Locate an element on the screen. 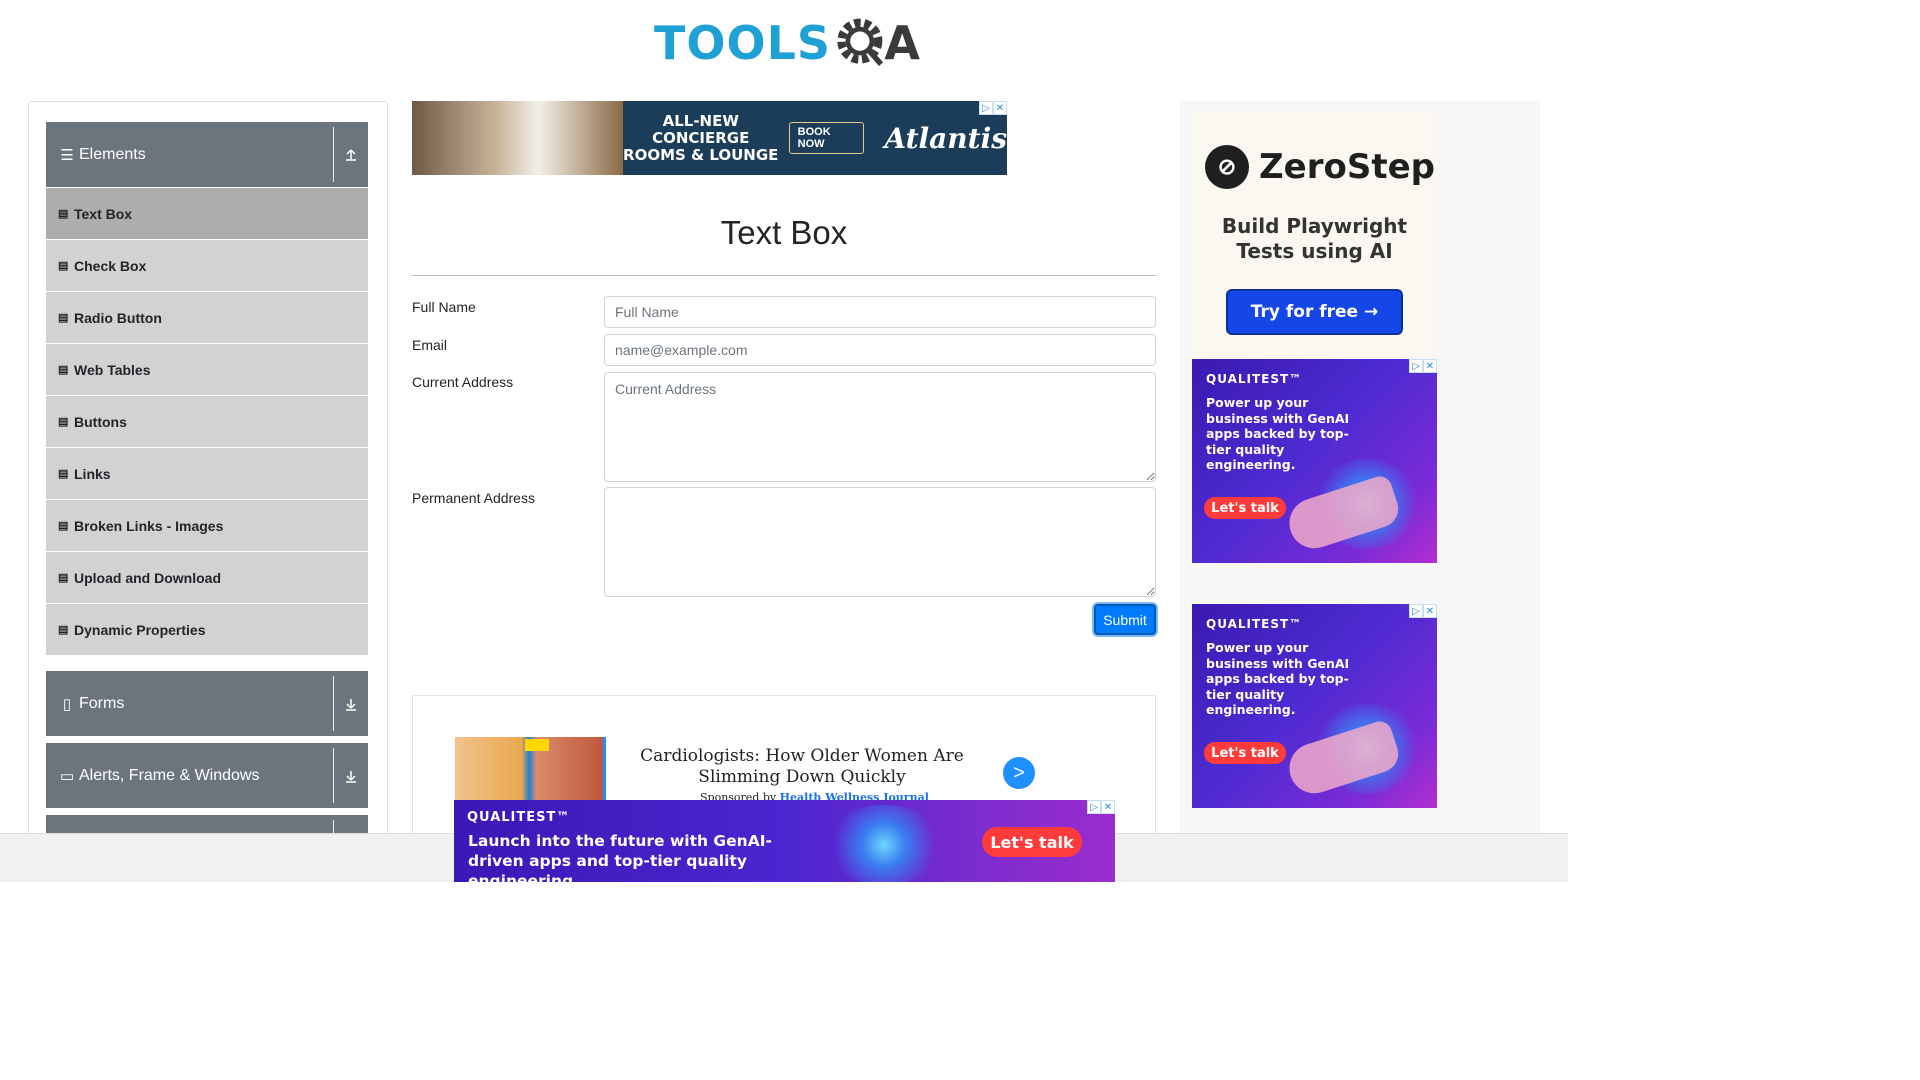 The image size is (1920, 1080). permanent-address-textarea is located at coordinates (880, 542).